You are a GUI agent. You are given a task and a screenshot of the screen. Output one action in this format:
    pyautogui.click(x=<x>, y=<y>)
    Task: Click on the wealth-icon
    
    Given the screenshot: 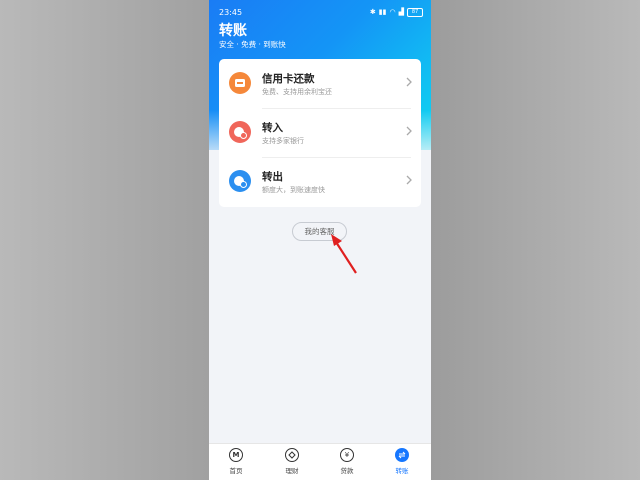 What is the action you would take?
    pyautogui.click(x=292, y=455)
    